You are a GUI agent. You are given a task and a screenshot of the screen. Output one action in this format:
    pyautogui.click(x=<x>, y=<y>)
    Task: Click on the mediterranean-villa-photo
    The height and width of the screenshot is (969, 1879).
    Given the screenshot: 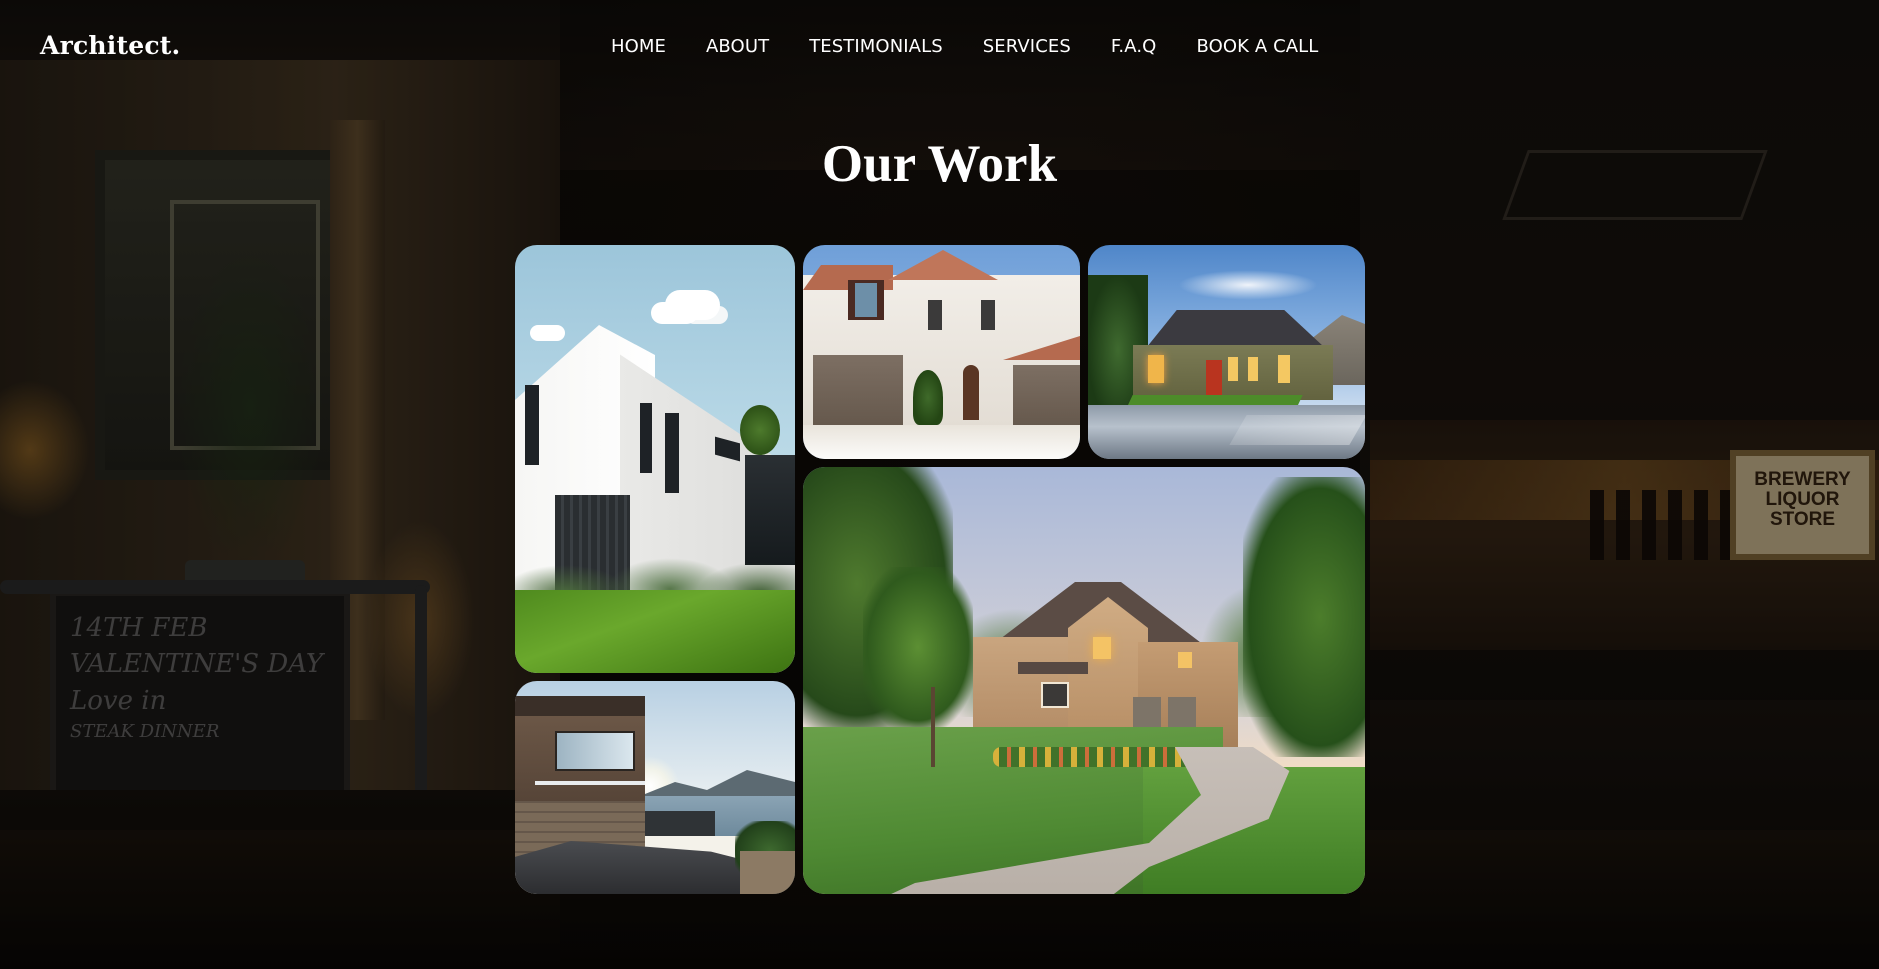 What is the action you would take?
    pyautogui.click(x=941, y=352)
    